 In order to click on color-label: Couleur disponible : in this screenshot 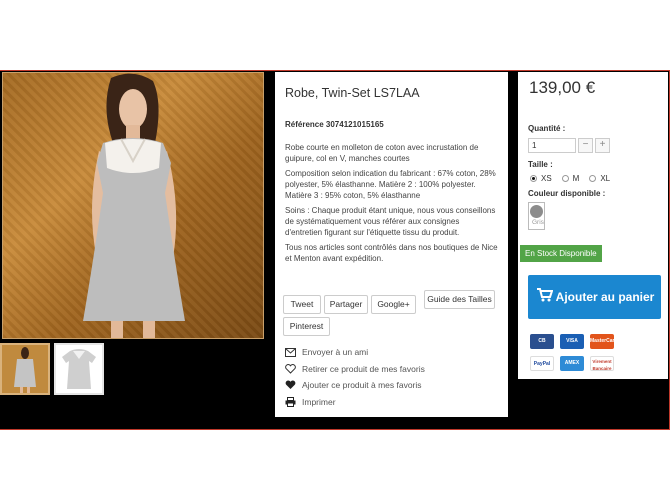, I will do `click(567, 193)`.